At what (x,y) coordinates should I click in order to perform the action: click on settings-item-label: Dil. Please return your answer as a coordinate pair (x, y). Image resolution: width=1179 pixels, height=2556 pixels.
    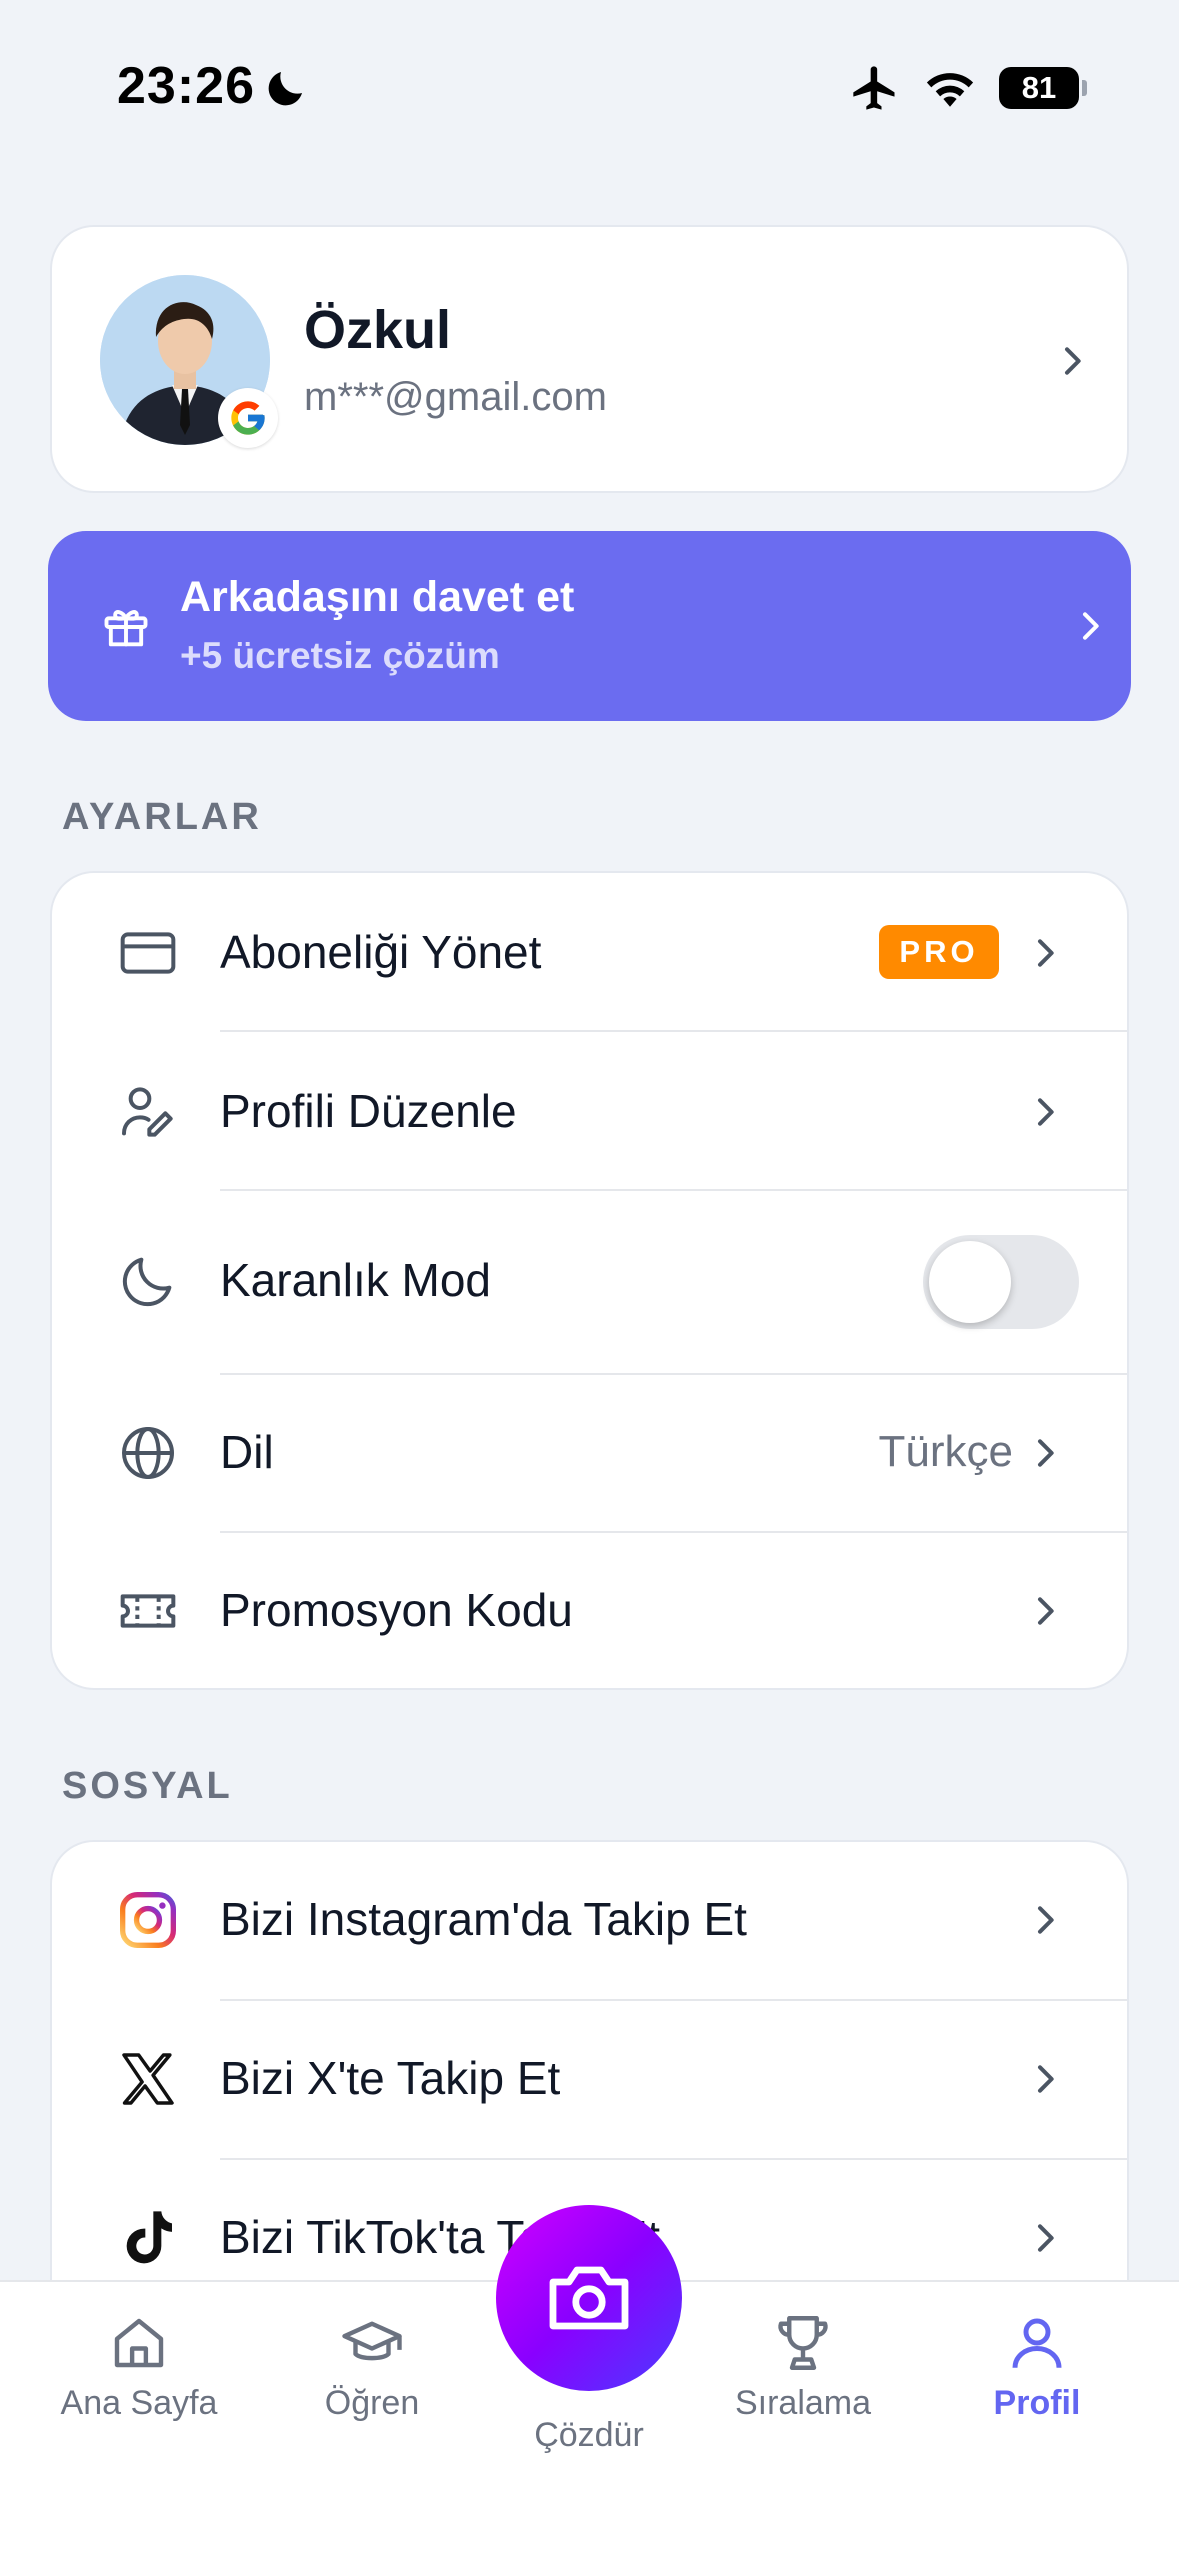
    Looking at the image, I should click on (247, 1452).